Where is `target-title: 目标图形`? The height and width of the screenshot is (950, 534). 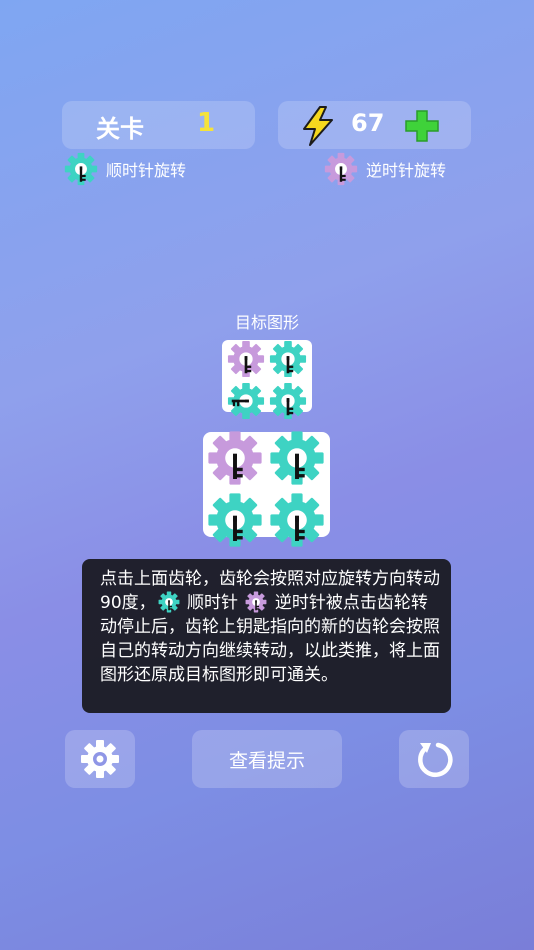 target-title: 目标图形 is located at coordinates (266, 322).